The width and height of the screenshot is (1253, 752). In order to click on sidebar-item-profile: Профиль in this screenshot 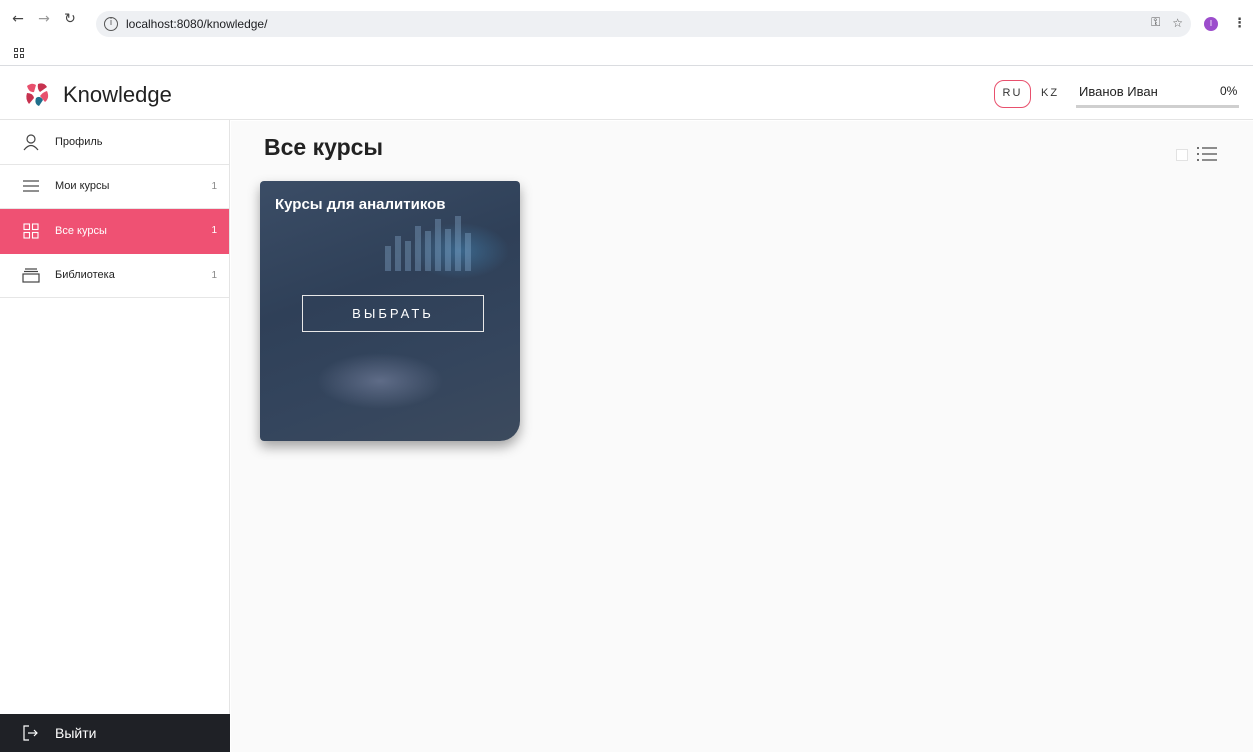, I will do `click(114, 142)`.